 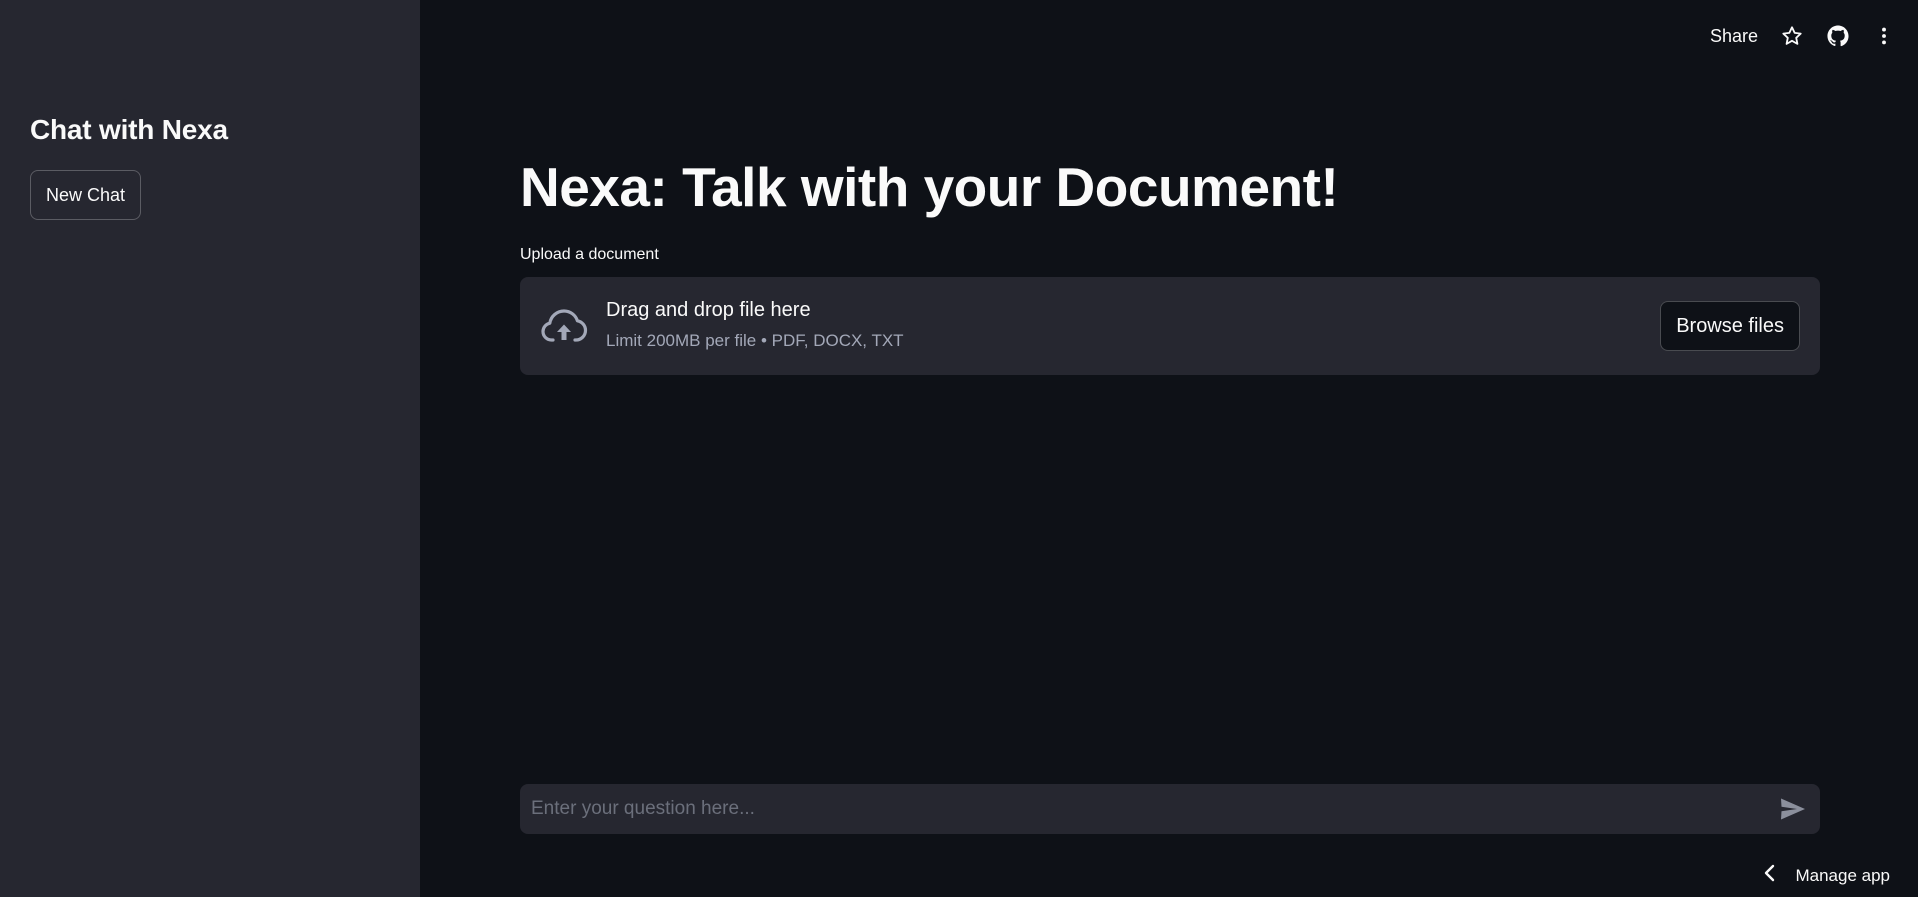 I want to click on dropzone-instructions: Drag and drop file here, so click(x=708, y=310).